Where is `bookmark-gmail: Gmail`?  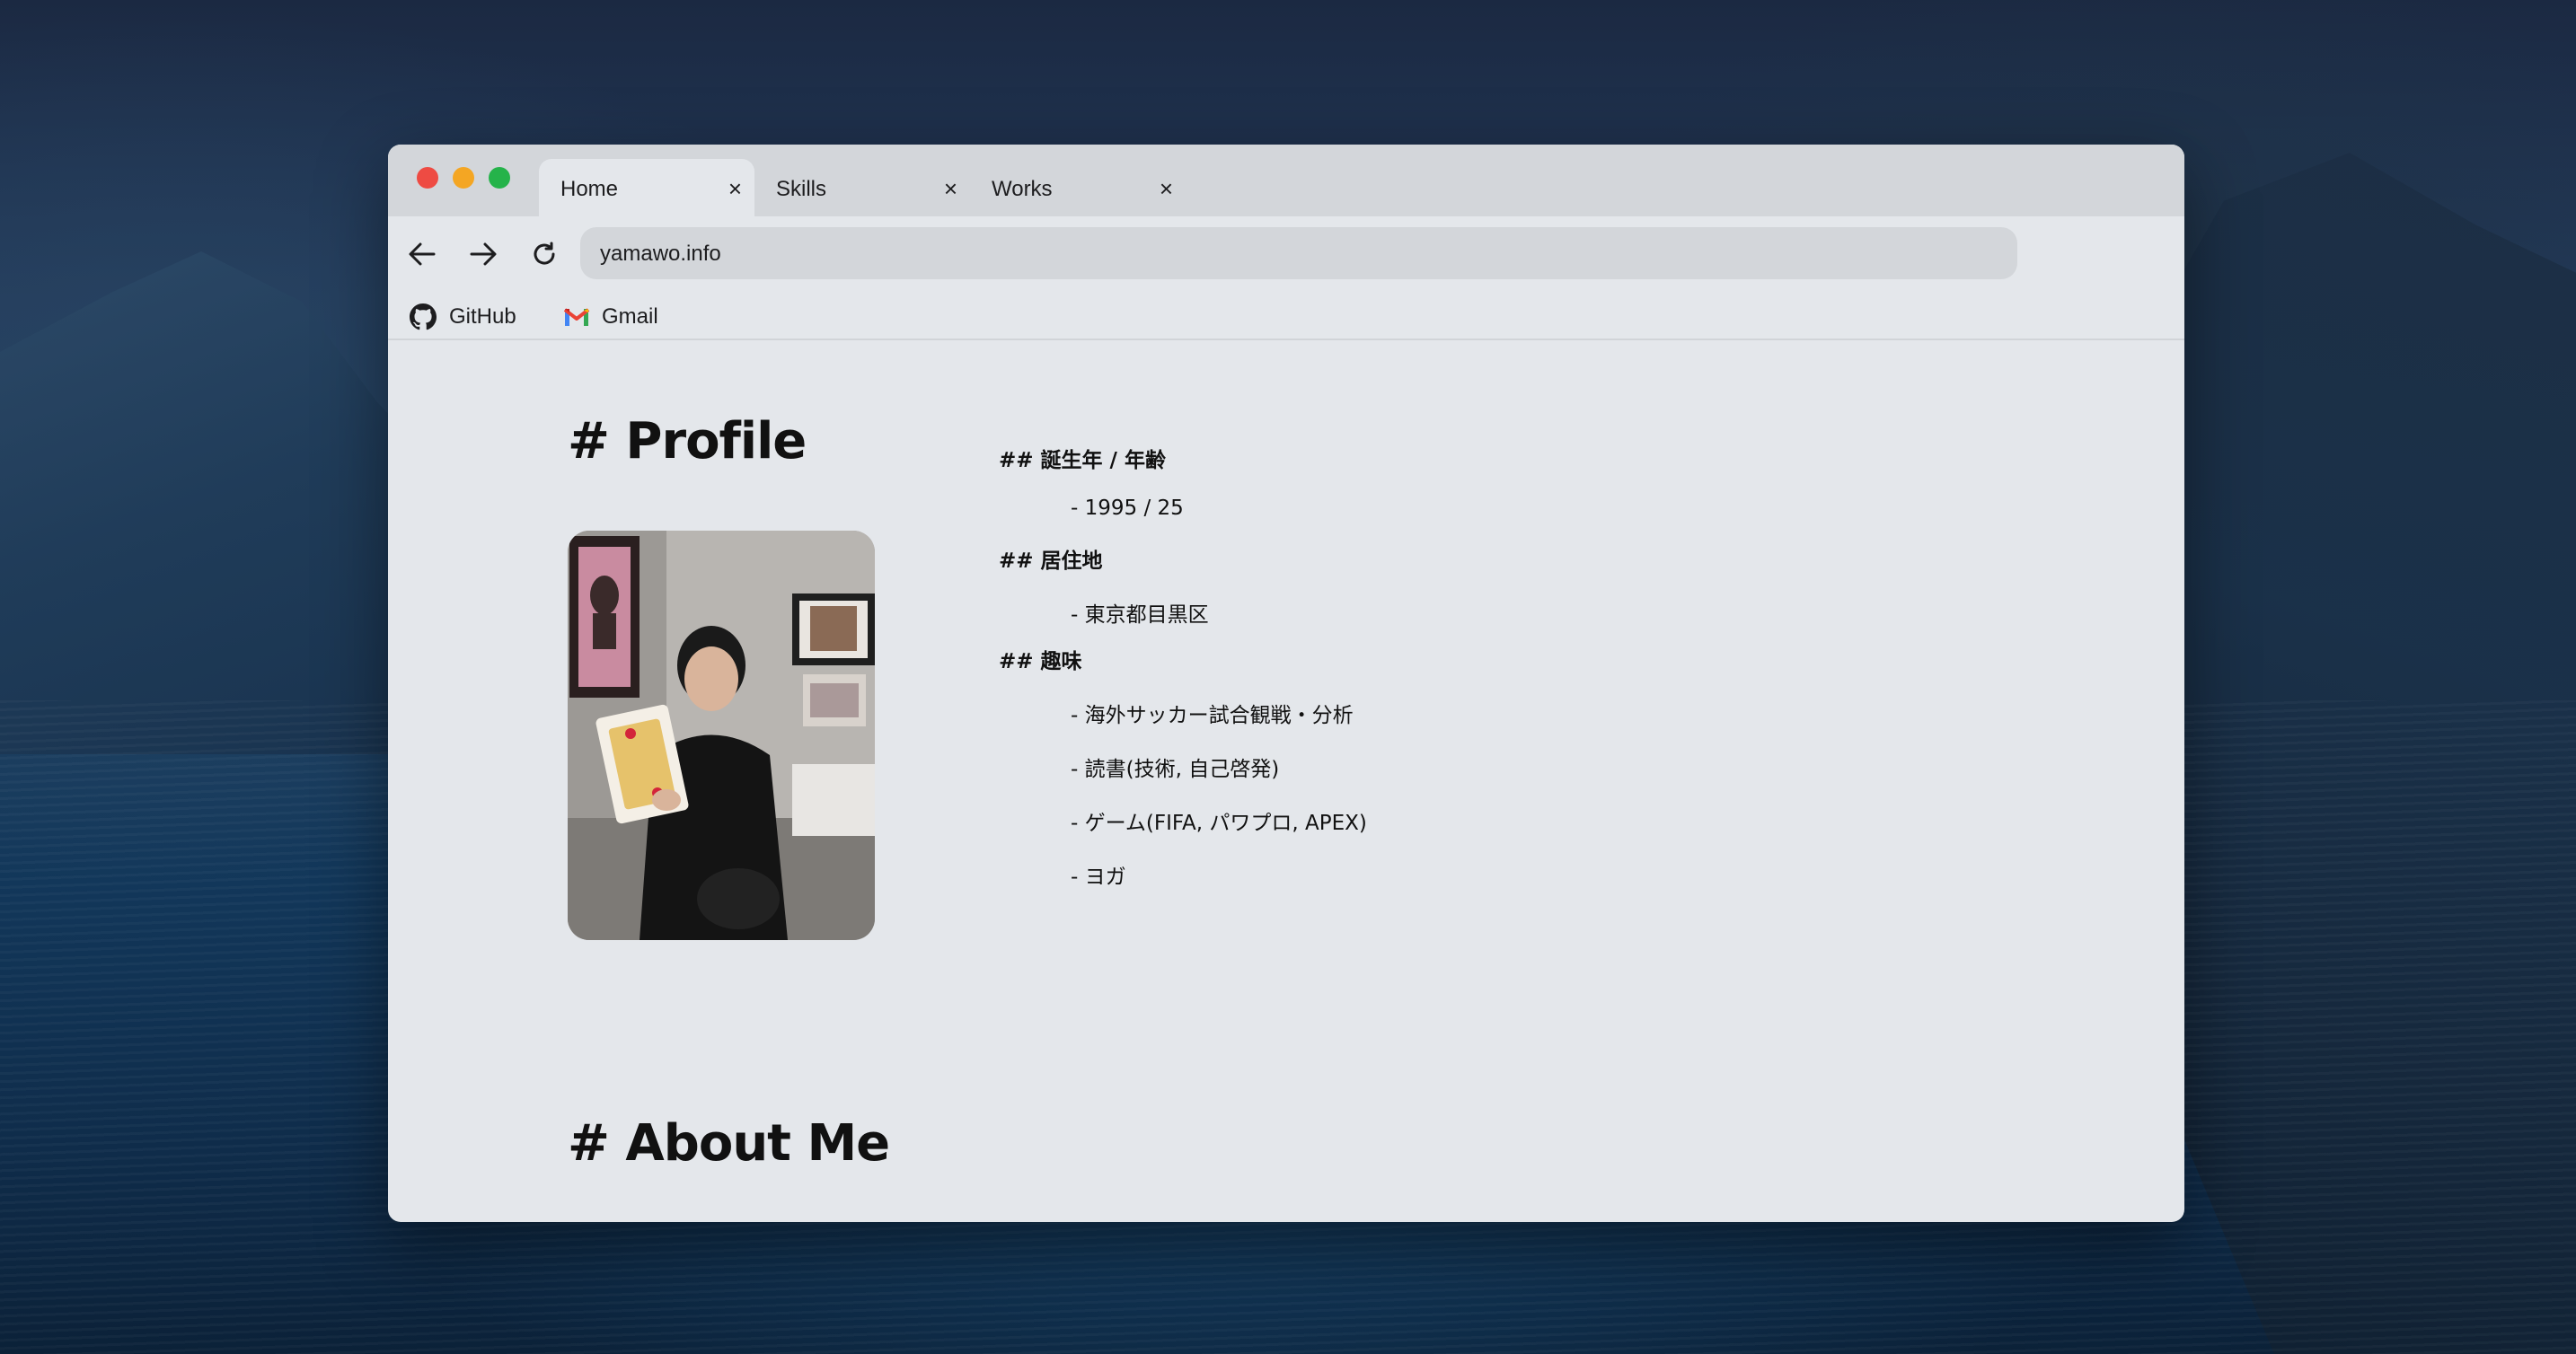
bookmark-gmail: Gmail is located at coordinates (611, 317).